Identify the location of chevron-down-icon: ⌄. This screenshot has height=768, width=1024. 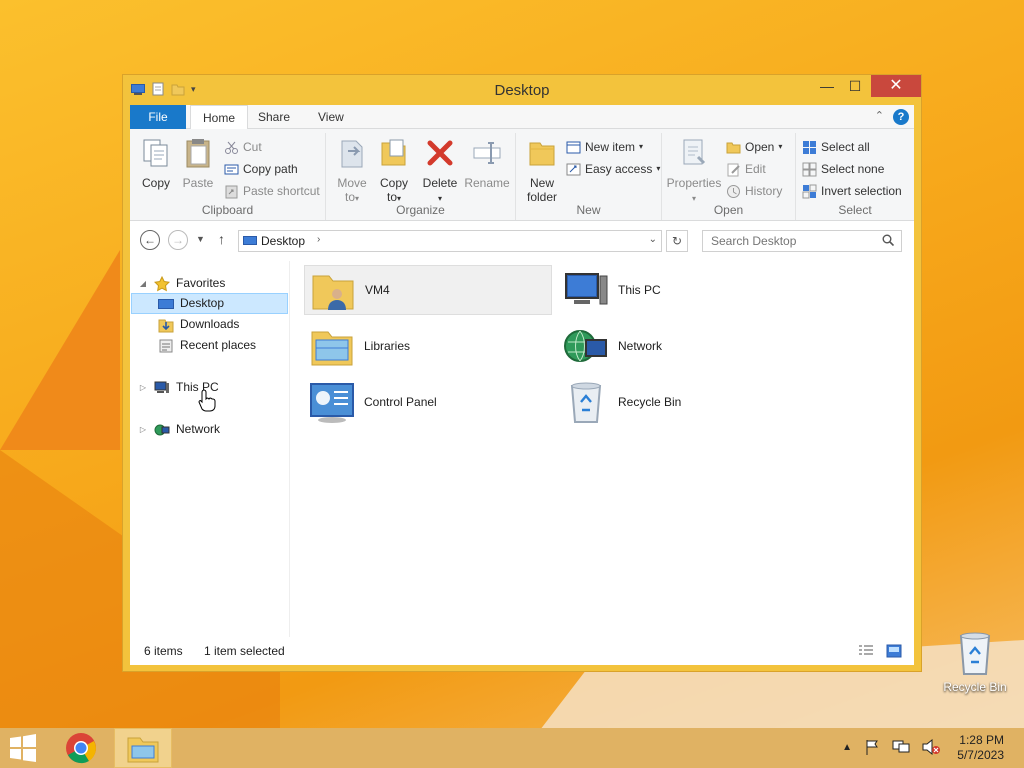
(653, 239).